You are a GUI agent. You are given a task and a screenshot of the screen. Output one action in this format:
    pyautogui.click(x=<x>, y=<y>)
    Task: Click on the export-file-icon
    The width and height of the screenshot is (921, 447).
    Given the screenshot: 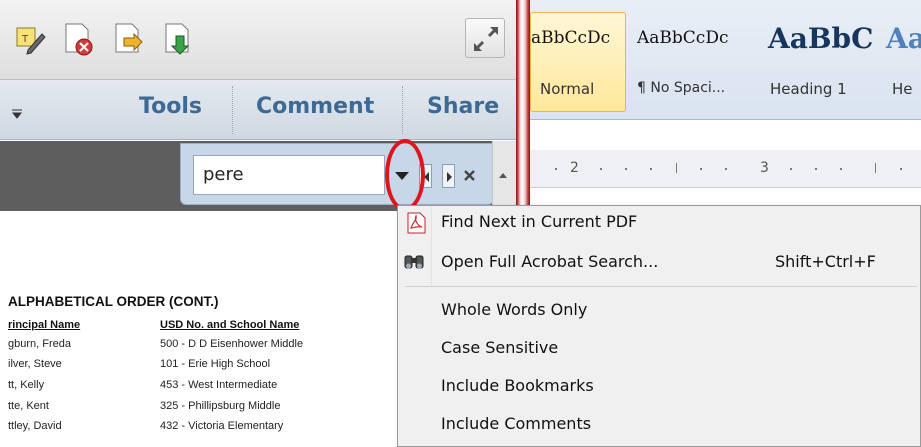 What is the action you would take?
    pyautogui.click(x=128, y=39)
    